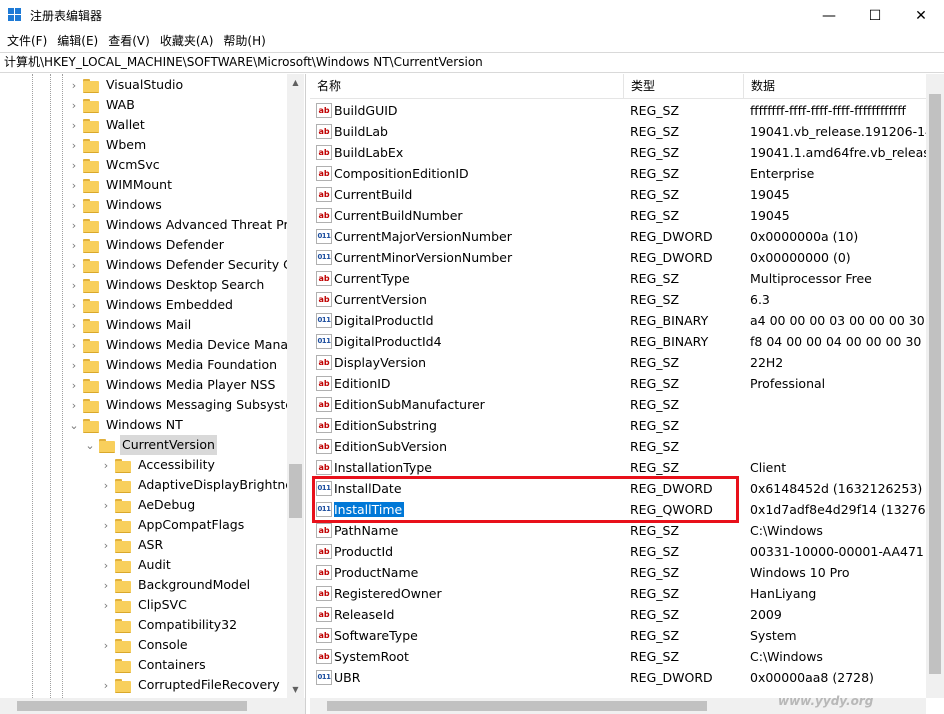 This screenshot has width=944, height=714. I want to click on value-row: ab InstallationType REG_SZ Client, so click(620, 467).